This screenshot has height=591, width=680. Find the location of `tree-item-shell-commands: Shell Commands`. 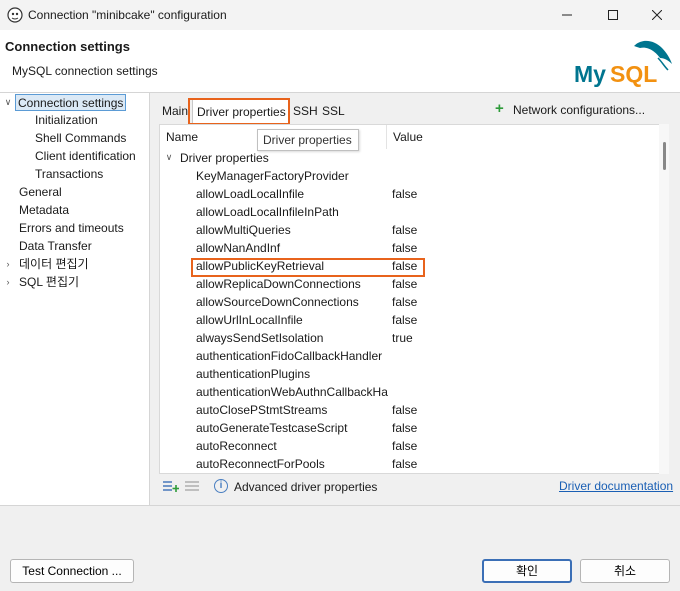

tree-item-shell-commands: Shell Commands is located at coordinates (80, 138).